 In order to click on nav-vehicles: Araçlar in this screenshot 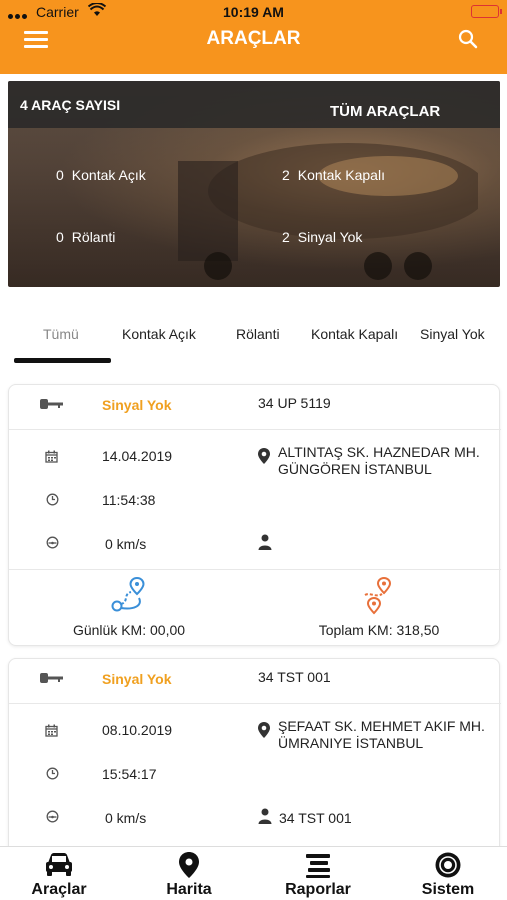, I will do `click(59, 875)`.